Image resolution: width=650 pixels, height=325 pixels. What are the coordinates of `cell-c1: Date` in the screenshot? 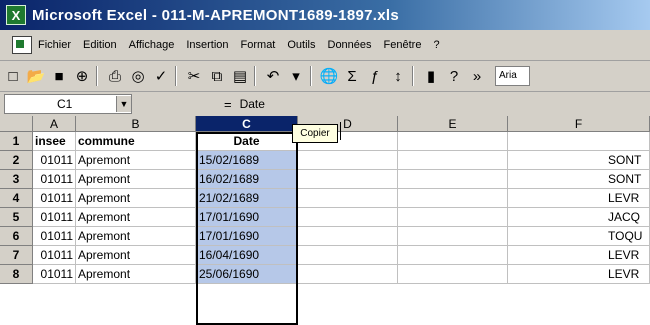 It's located at (247, 141).